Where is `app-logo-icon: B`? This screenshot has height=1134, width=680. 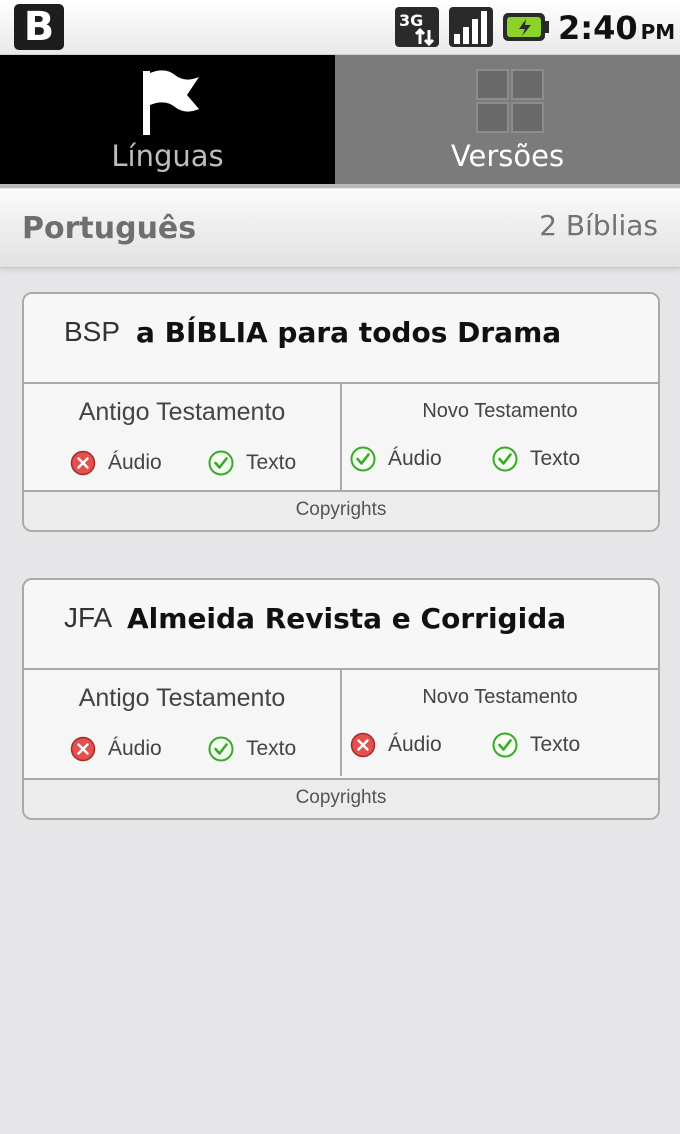
app-logo-icon: B is located at coordinates (39, 27).